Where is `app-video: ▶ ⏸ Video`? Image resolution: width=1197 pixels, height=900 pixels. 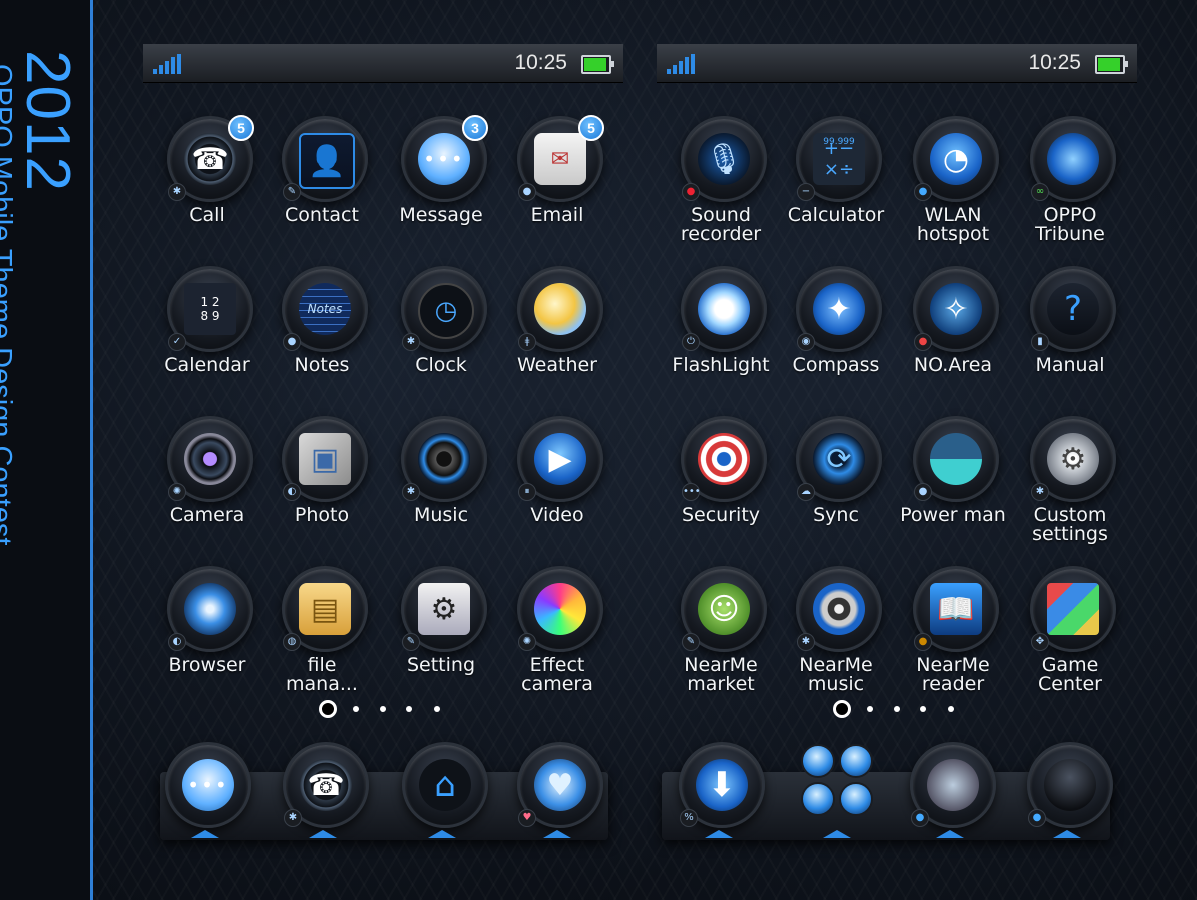
app-video: ▶ ⏸ Video is located at coordinates (557, 480).